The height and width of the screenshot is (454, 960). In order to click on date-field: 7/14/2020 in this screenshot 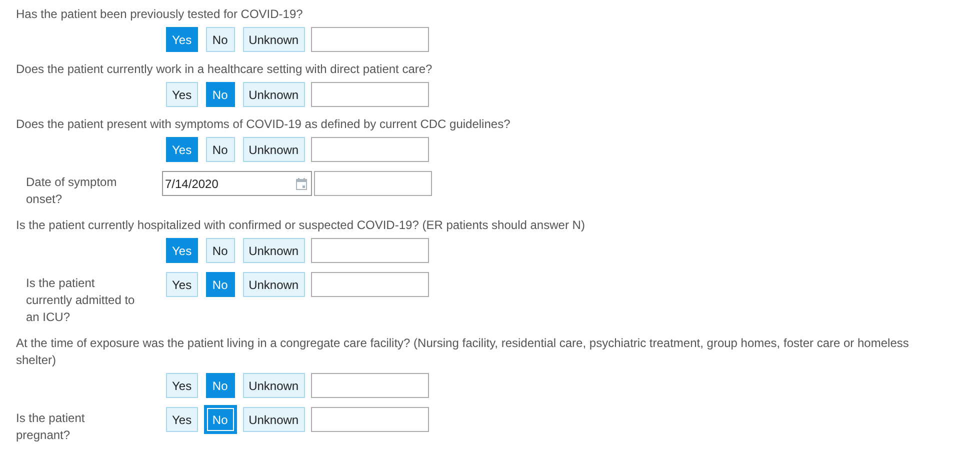, I will do `click(237, 183)`.